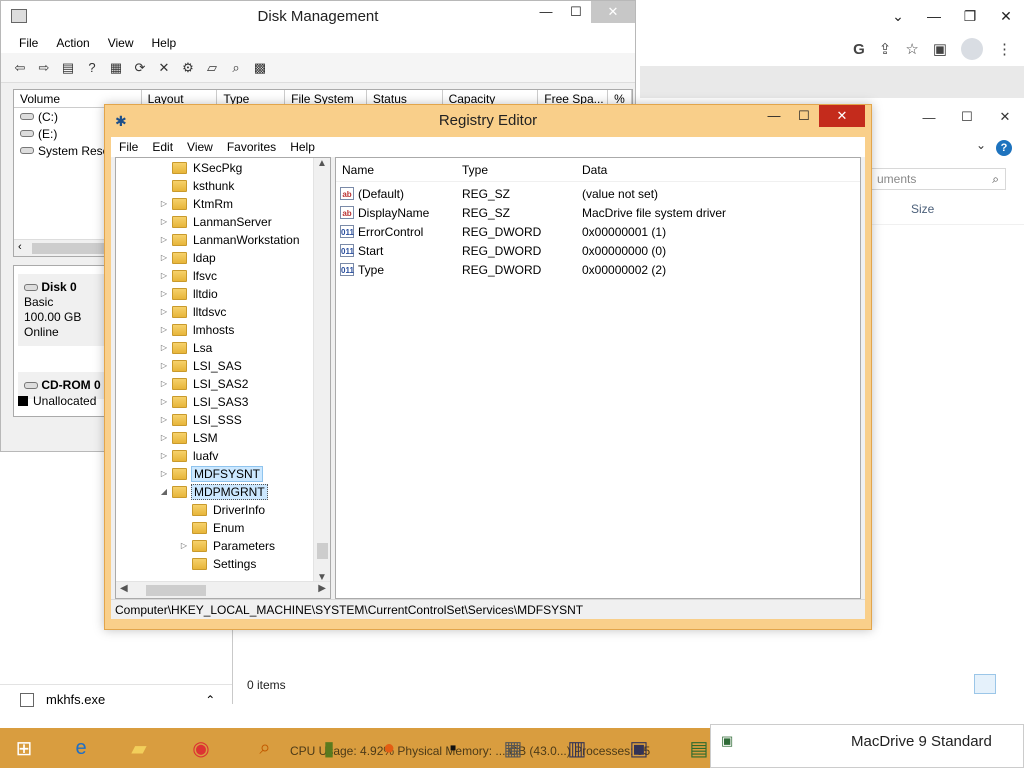  Describe the element at coordinates (929, 117) in the screenshot. I see `explorer-minimize-button: —` at that location.